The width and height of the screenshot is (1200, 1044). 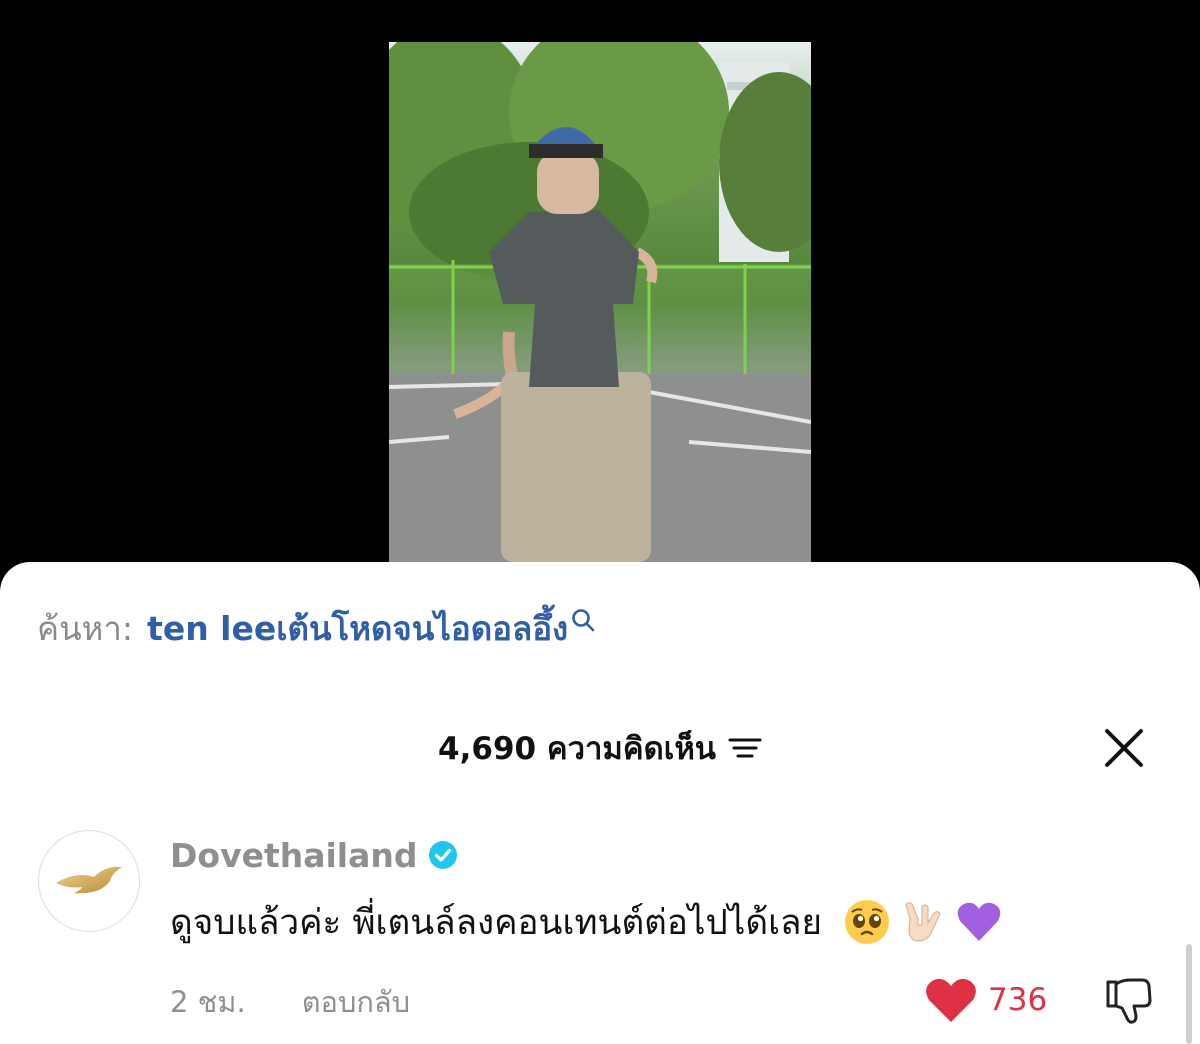 What do you see at coordinates (979, 921) in the screenshot?
I see `purple-heart-emoji-icon` at bounding box center [979, 921].